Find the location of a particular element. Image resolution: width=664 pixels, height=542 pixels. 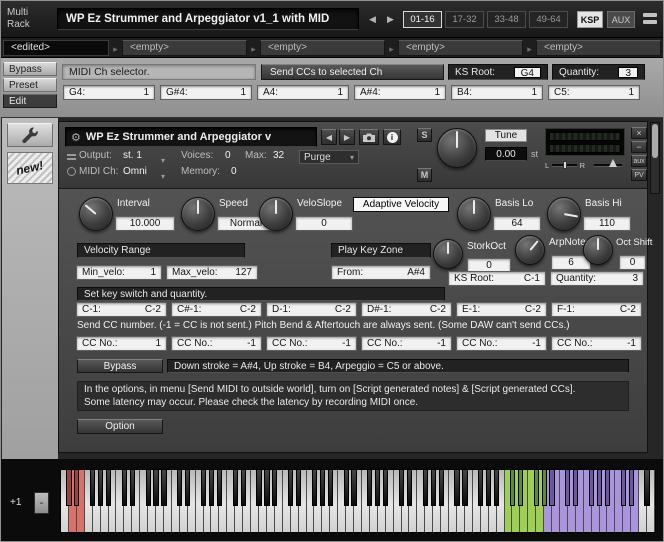

quantity-value: 3 is located at coordinates (628, 72).